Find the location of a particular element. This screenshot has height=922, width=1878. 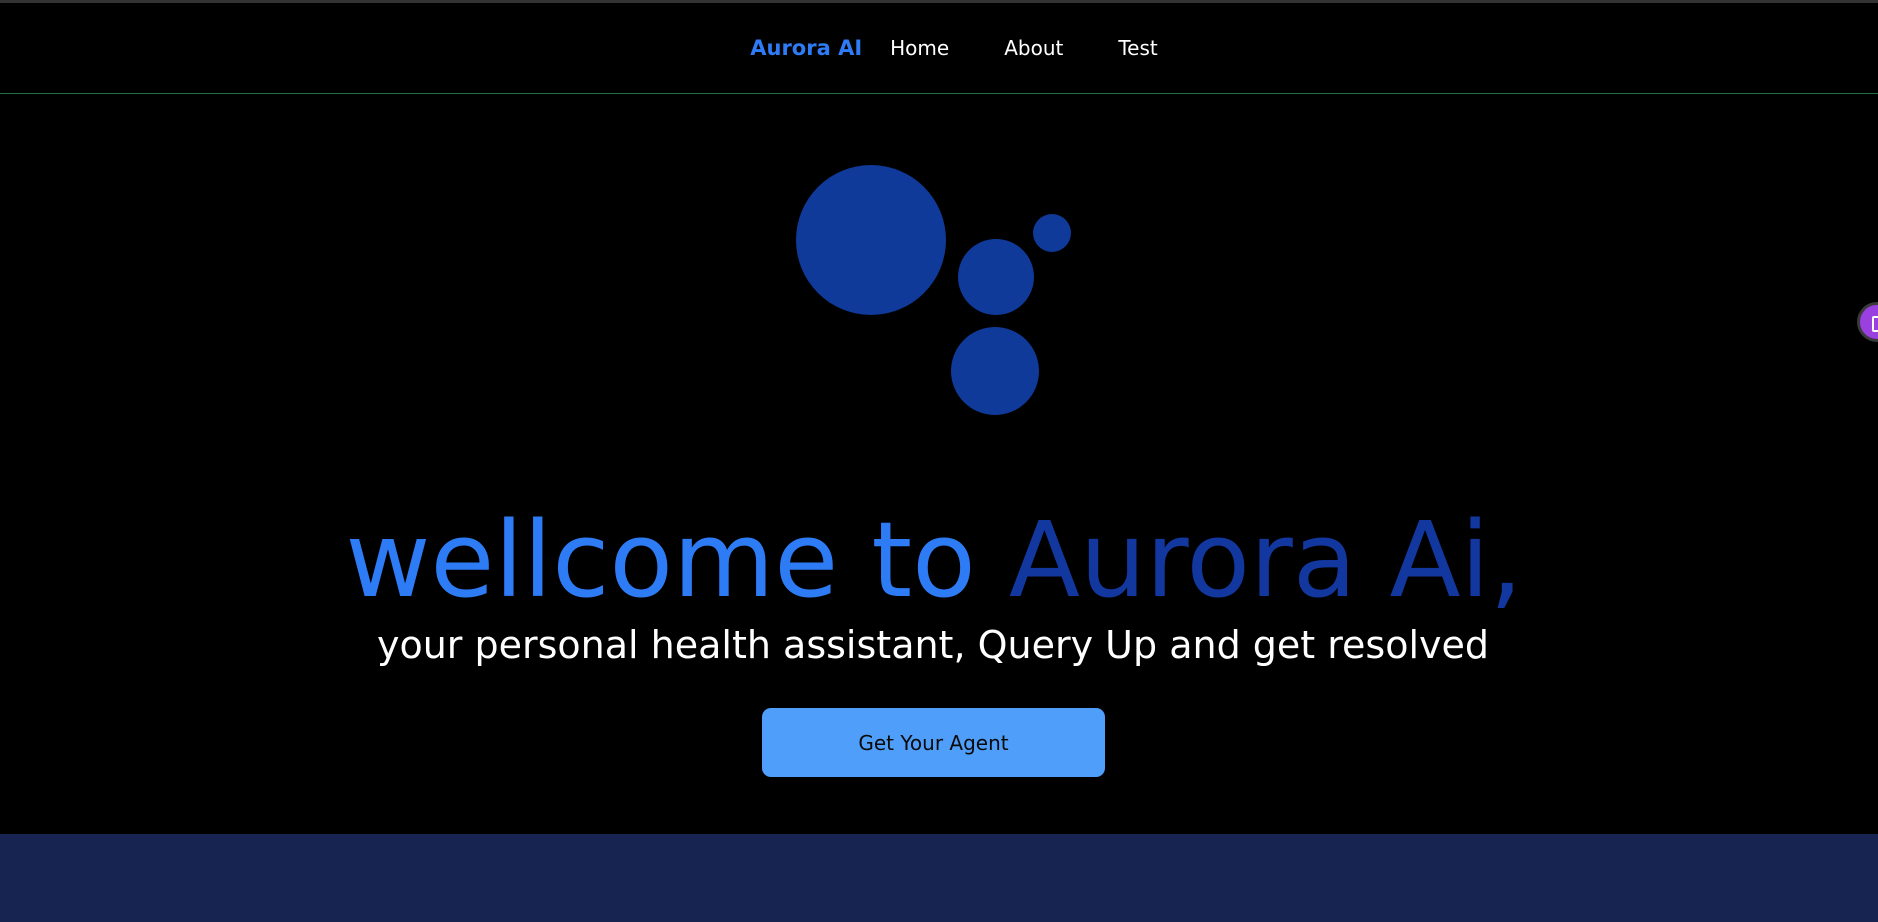

logo-bubble-small is located at coordinates (1052, 233).